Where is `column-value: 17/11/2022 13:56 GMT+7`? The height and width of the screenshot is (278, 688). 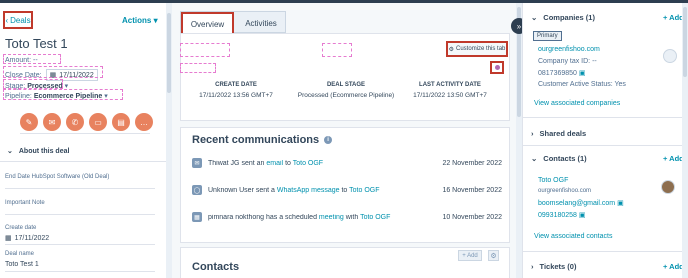 column-value: 17/11/2022 13:56 GMT+7 is located at coordinates (236, 95).